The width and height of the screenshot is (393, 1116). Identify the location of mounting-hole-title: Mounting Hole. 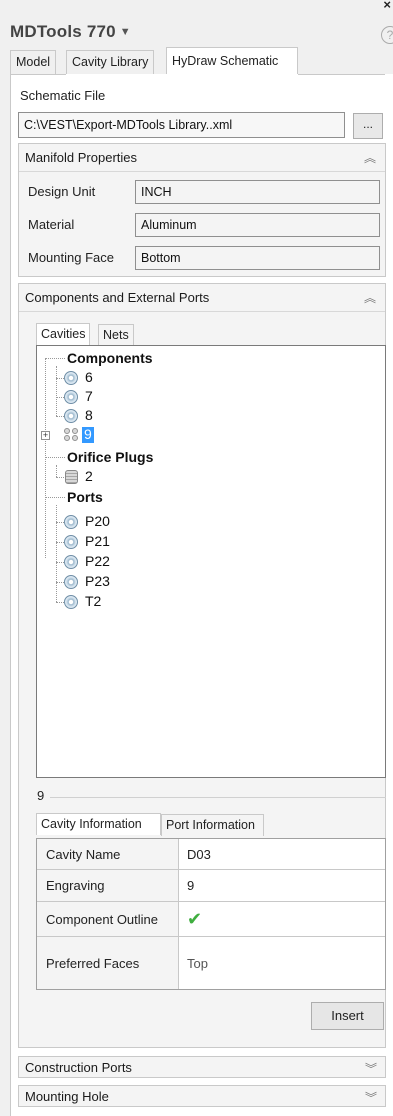
(67, 1096).